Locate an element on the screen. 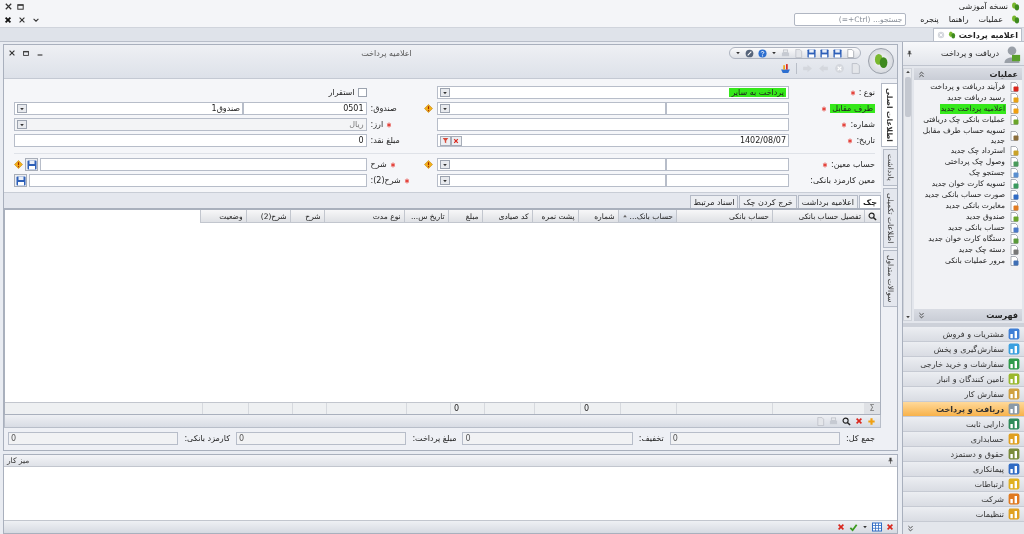 The height and width of the screenshot is (534, 1024). help-icon is located at coordinates (762, 53).